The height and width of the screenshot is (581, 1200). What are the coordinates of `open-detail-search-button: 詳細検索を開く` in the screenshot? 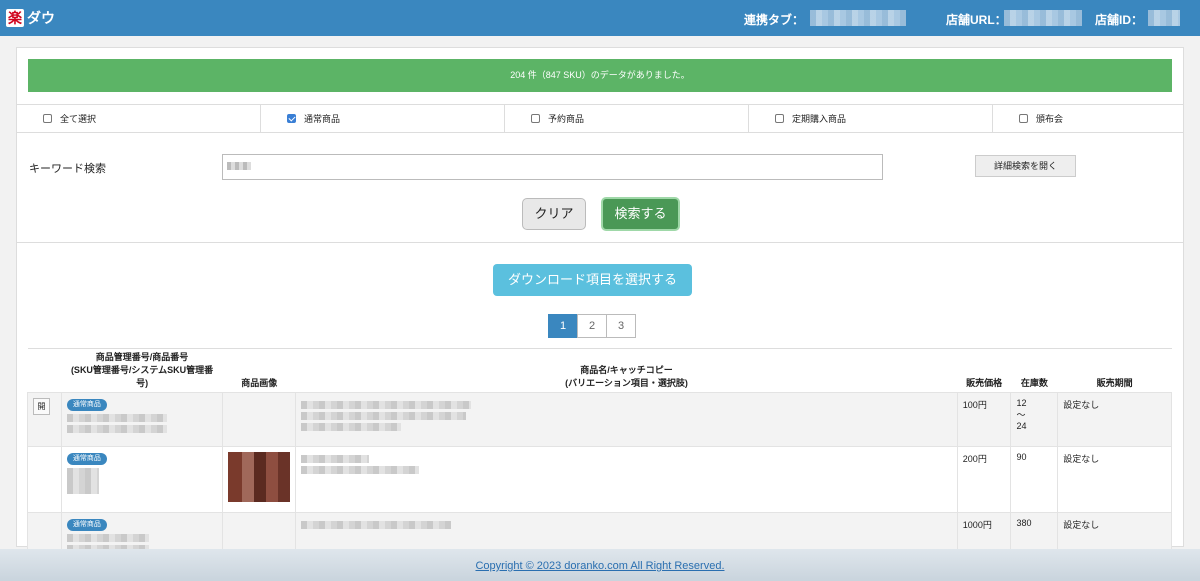 It's located at (1025, 166).